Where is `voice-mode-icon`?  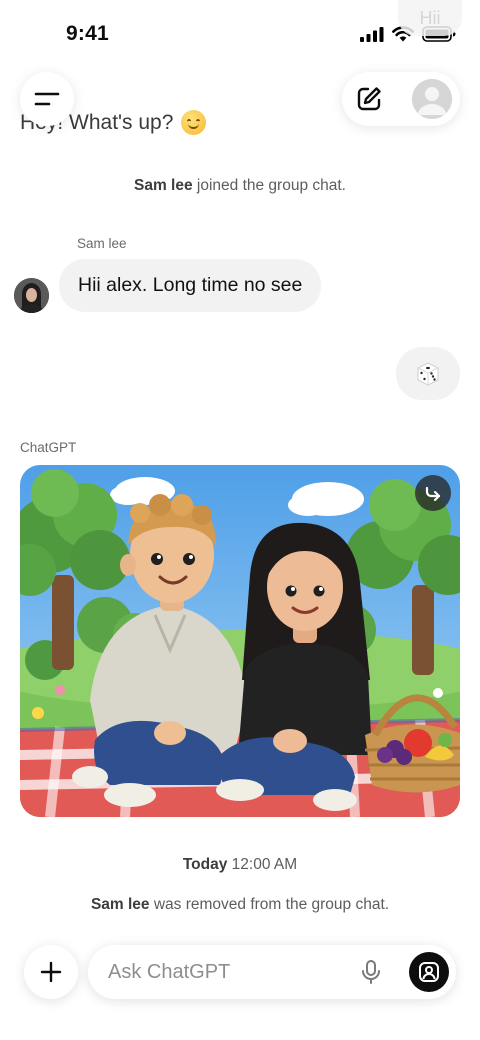 voice-mode-icon is located at coordinates (429, 972).